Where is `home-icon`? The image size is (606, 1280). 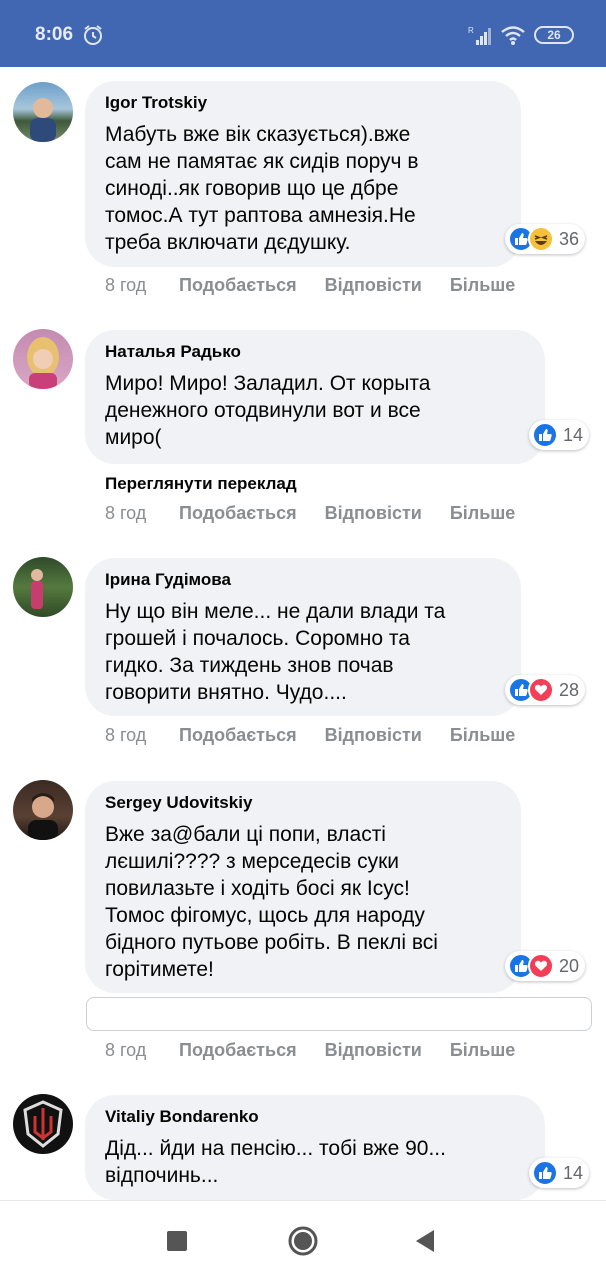 home-icon is located at coordinates (303, 1241).